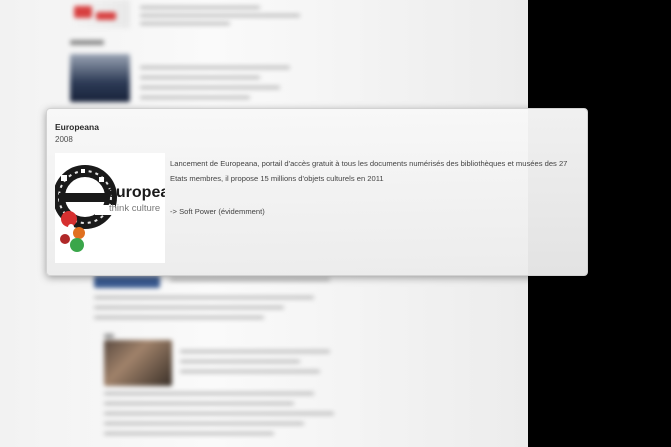  What do you see at coordinates (134, 208) in the screenshot?
I see `logo-tagline: think culture` at bounding box center [134, 208].